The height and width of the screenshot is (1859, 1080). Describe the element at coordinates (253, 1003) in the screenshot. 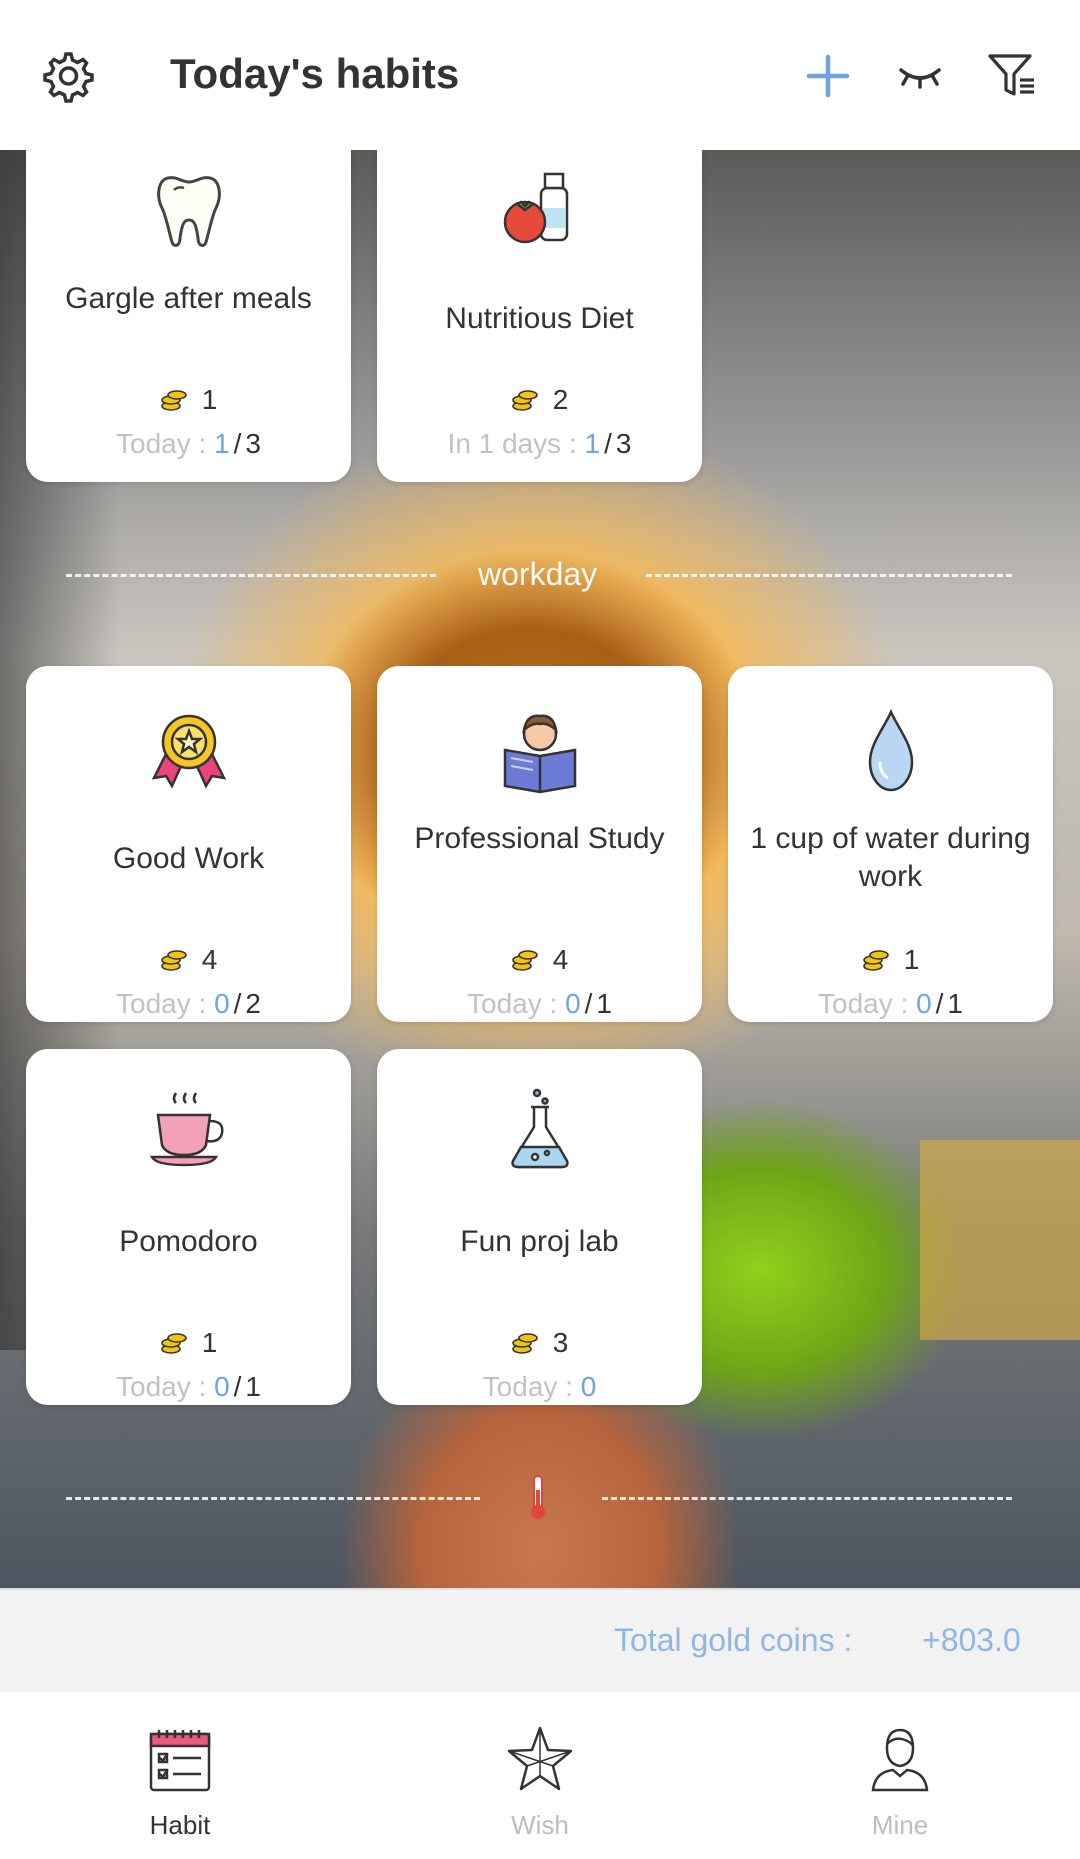

I see `progress-total: 2` at that location.